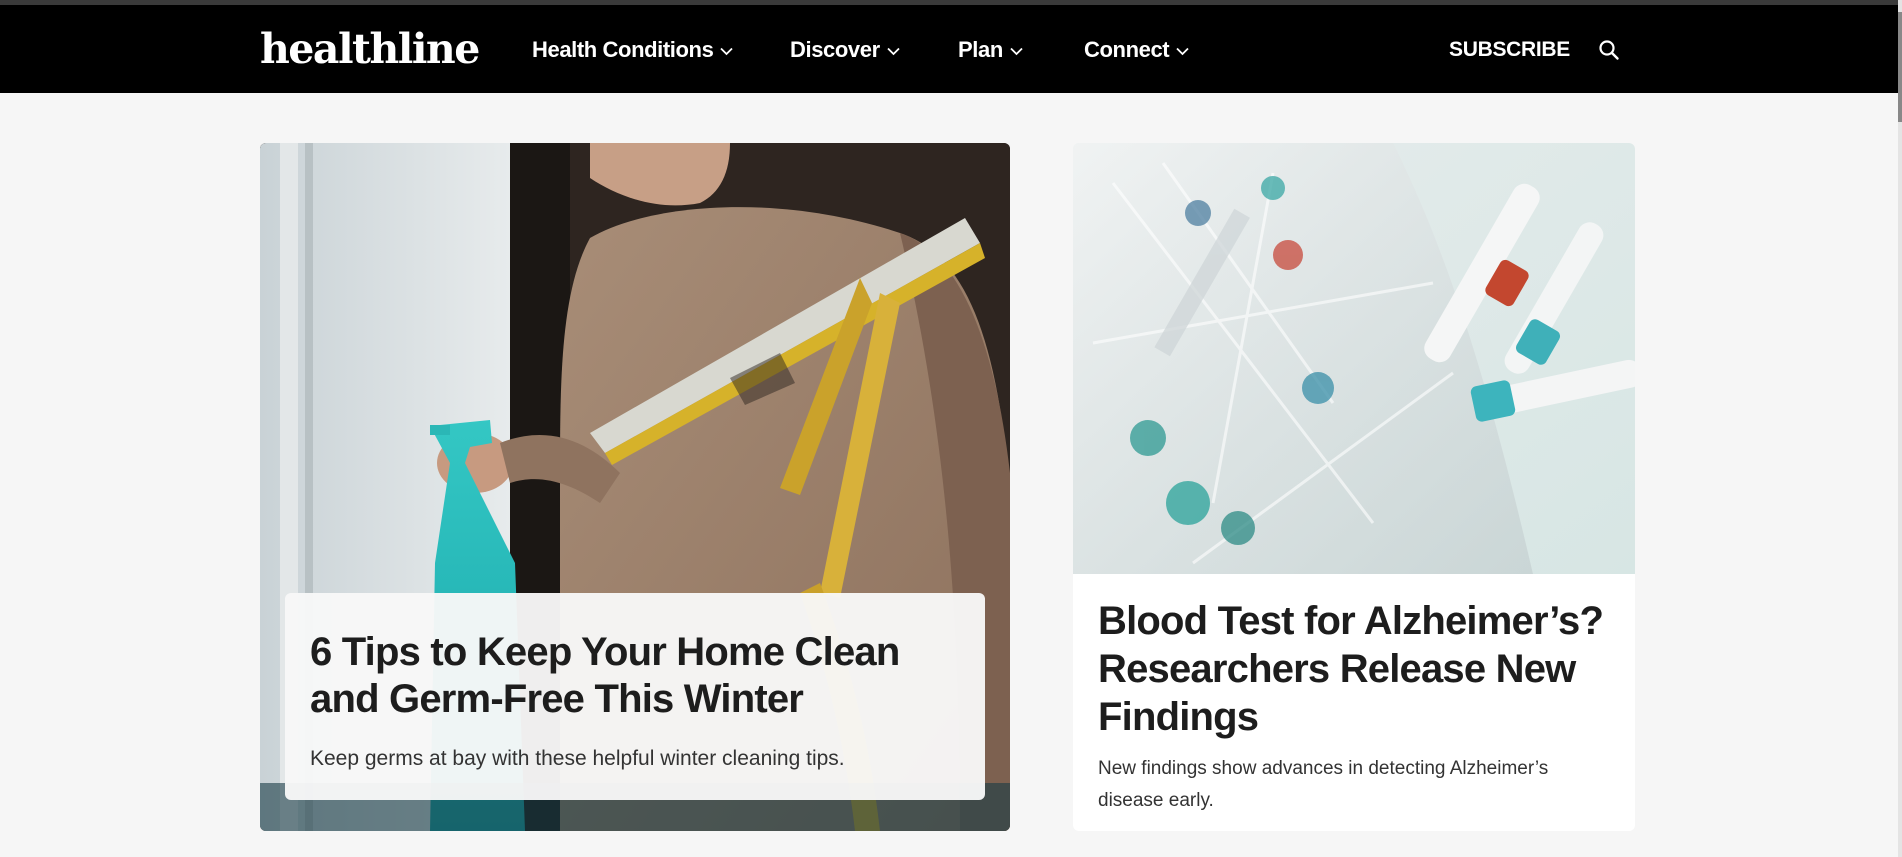 The image size is (1902, 857). What do you see at coordinates (1900, 67) in the screenshot?
I see `scrollbar-thumb` at bounding box center [1900, 67].